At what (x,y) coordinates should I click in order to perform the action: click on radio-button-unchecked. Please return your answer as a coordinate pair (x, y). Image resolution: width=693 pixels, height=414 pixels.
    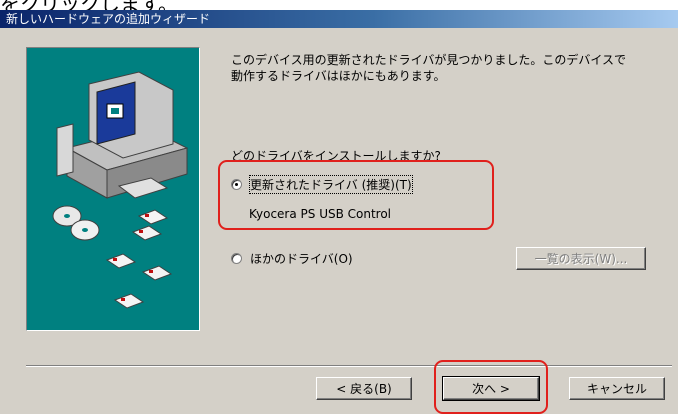
    Looking at the image, I should click on (236, 258).